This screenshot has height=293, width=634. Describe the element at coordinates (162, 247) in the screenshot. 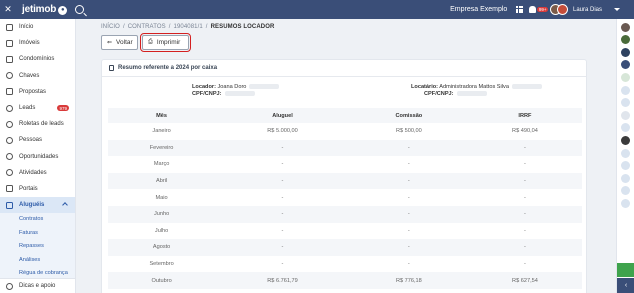

I see `table-cell: Agosto` at that location.